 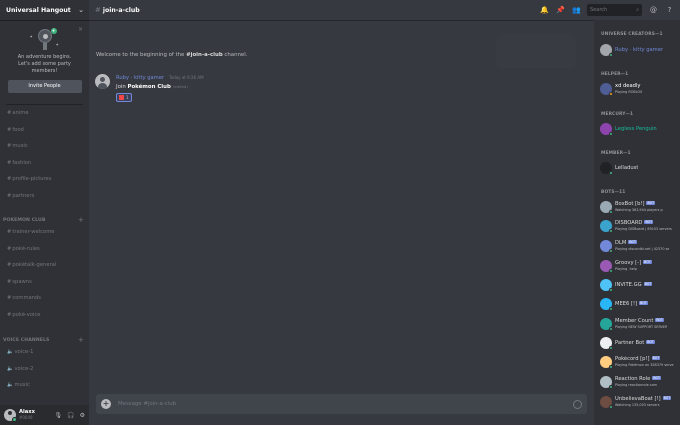 What do you see at coordinates (577, 404) in the screenshot?
I see `emoji-icon` at bounding box center [577, 404].